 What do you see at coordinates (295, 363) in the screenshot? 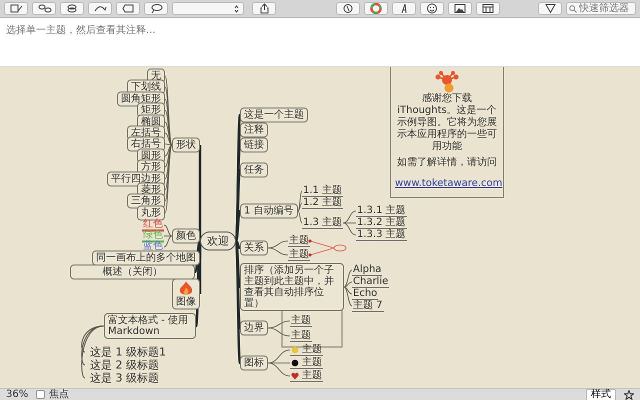
I see `ball-icon` at bounding box center [295, 363].